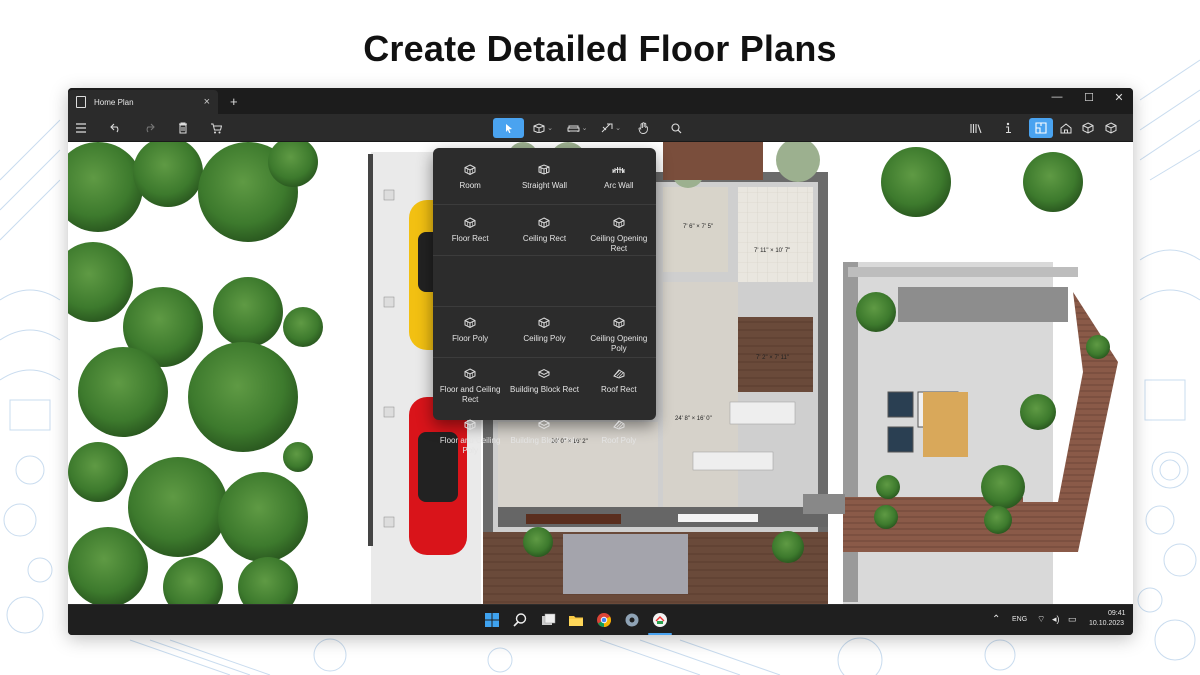  I want to click on menu-item-label: Ceiling Rect, so click(544, 238).